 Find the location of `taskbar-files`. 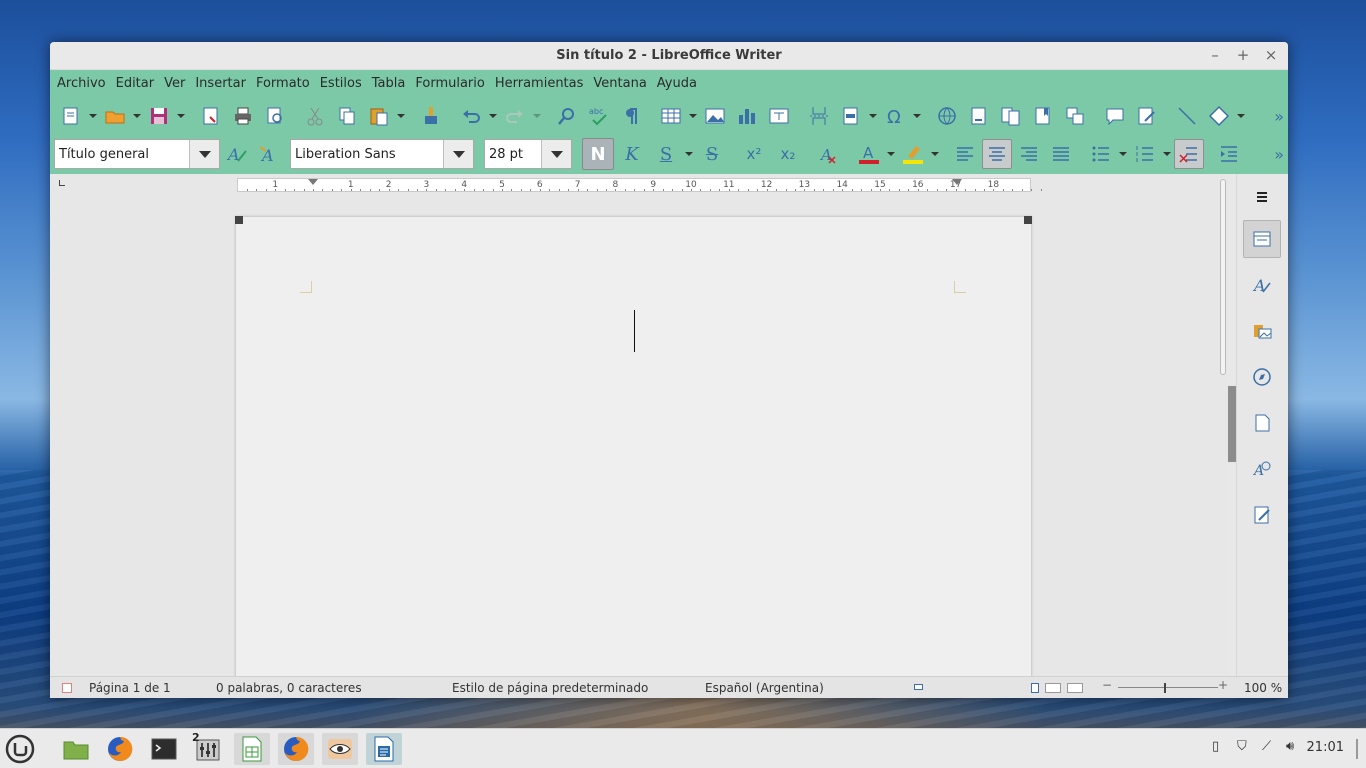

taskbar-files is located at coordinates (76, 749).